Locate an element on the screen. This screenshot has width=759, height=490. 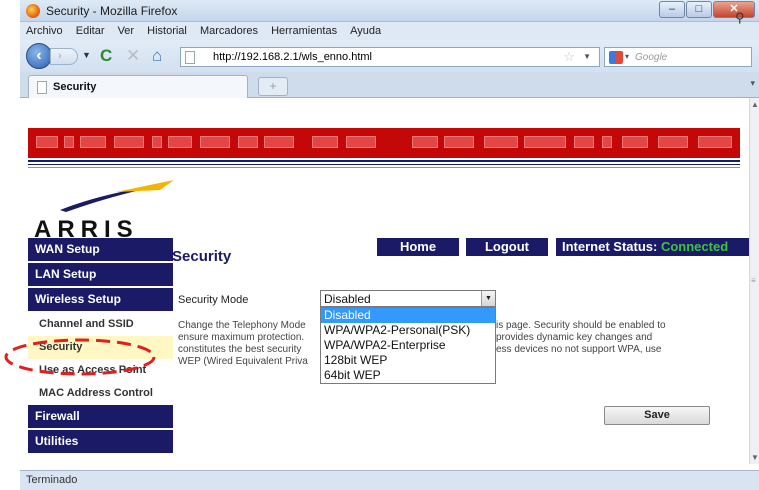
option-wpa-personal: WPA/WPA2-Personal(PSK) is located at coordinates (408, 330).